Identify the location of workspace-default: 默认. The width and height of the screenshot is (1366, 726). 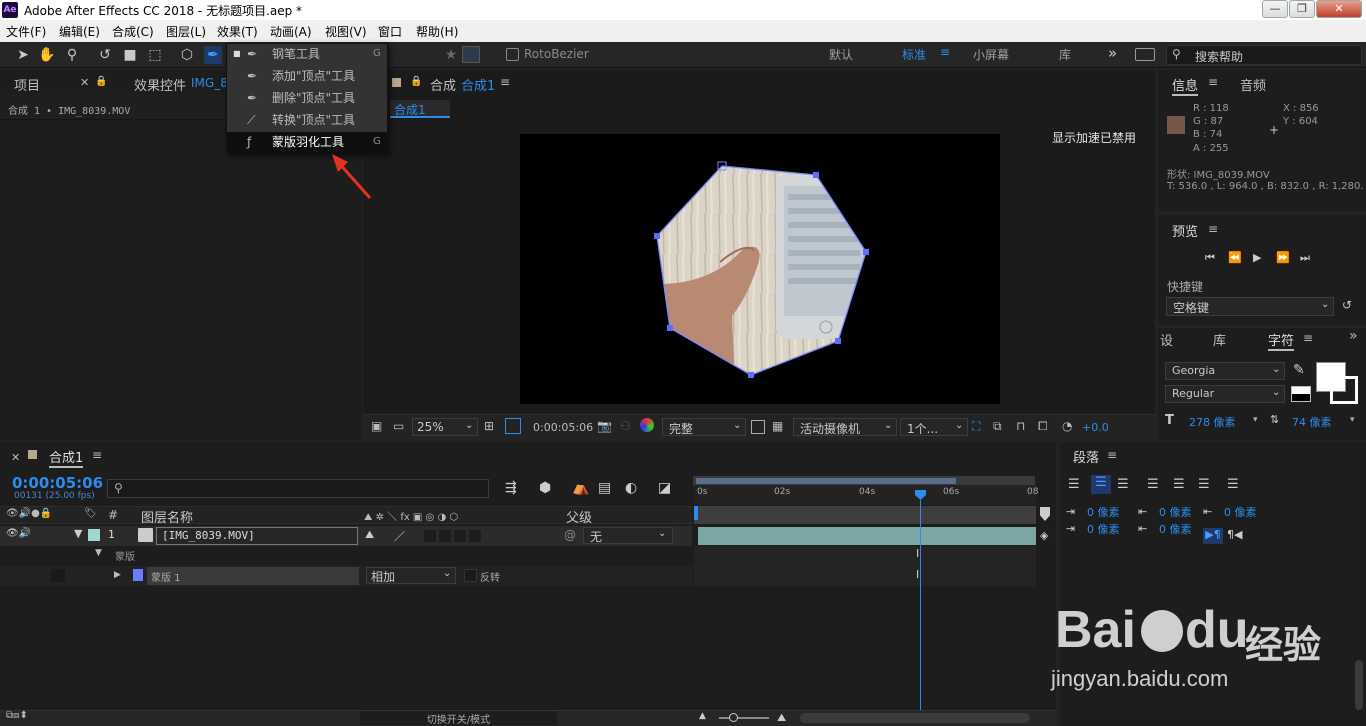
(841, 54).